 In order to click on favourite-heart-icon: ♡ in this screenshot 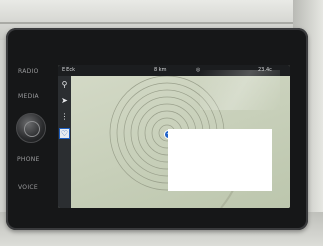, I will do `click(64, 133)`.